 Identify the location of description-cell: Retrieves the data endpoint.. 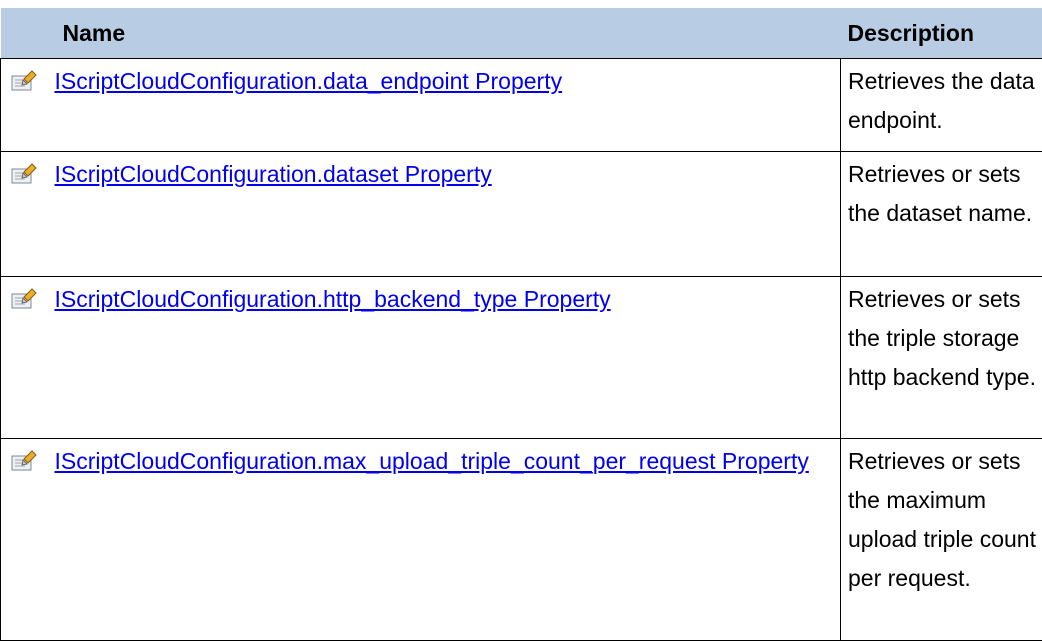
(941, 105).